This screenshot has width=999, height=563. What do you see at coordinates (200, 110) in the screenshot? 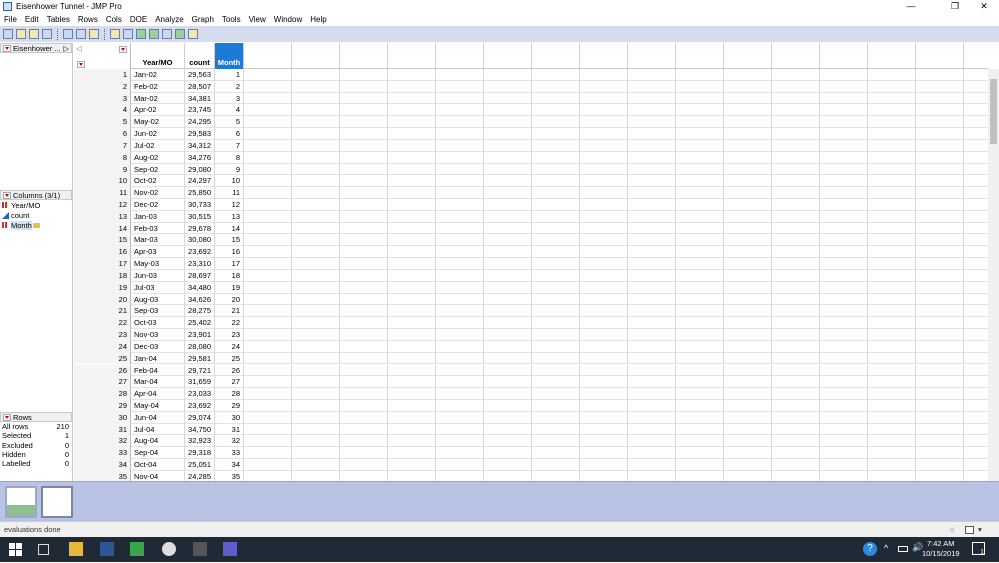
I see `count-cell: 23,745` at bounding box center [200, 110].